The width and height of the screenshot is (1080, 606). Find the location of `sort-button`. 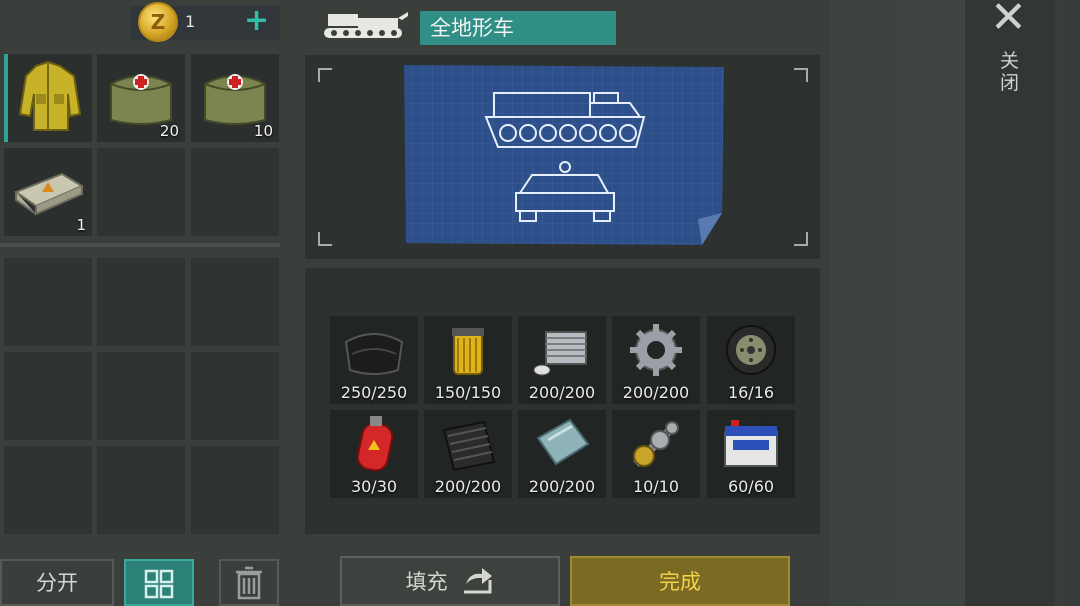

sort-button is located at coordinates (159, 582).